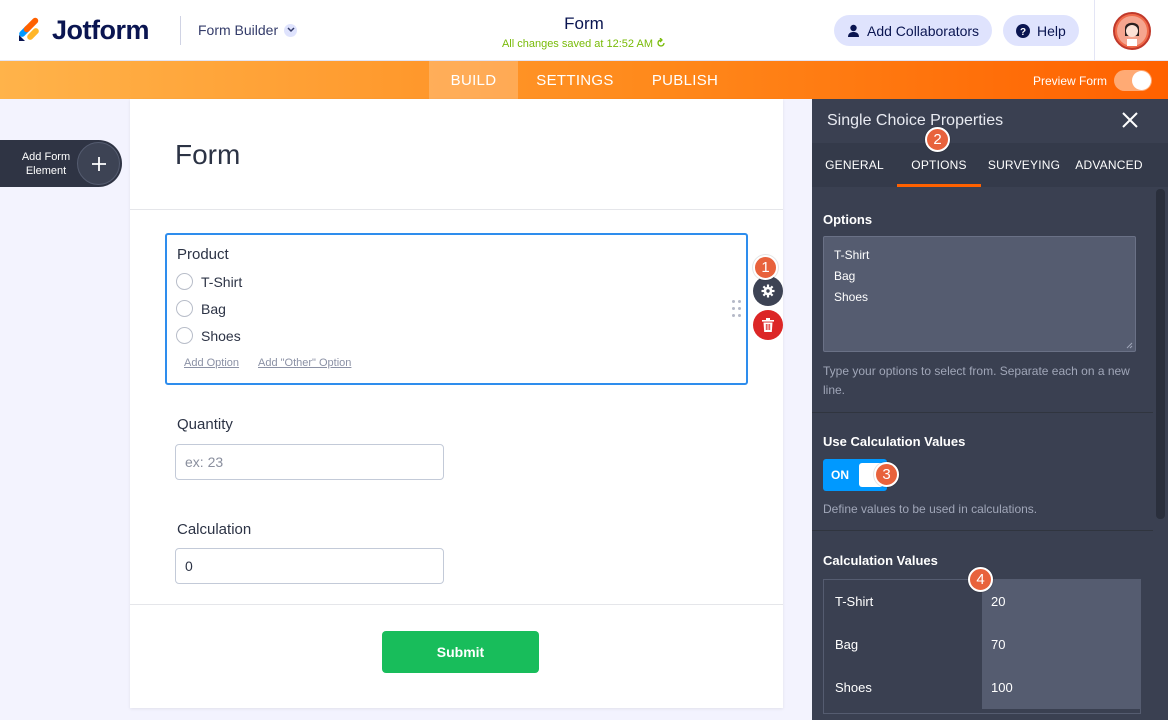  Describe the element at coordinates (840, 475) in the screenshot. I see `toggle-on-label: ON` at that location.